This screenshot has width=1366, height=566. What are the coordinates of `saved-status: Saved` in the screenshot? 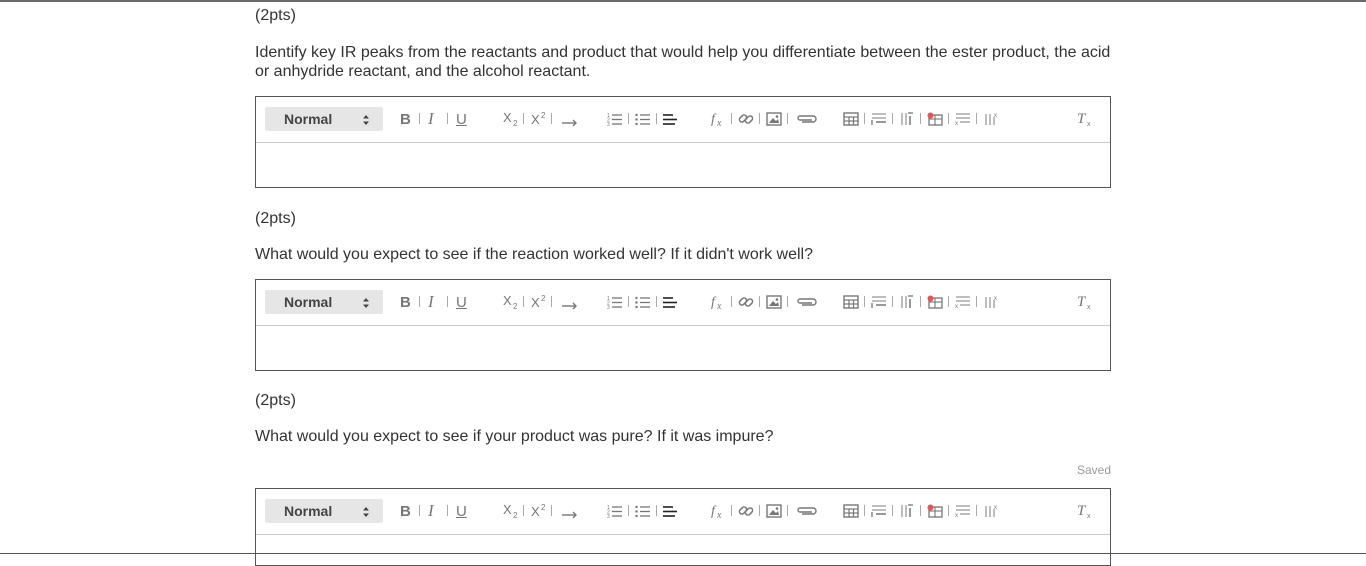 It's located at (1093, 470).